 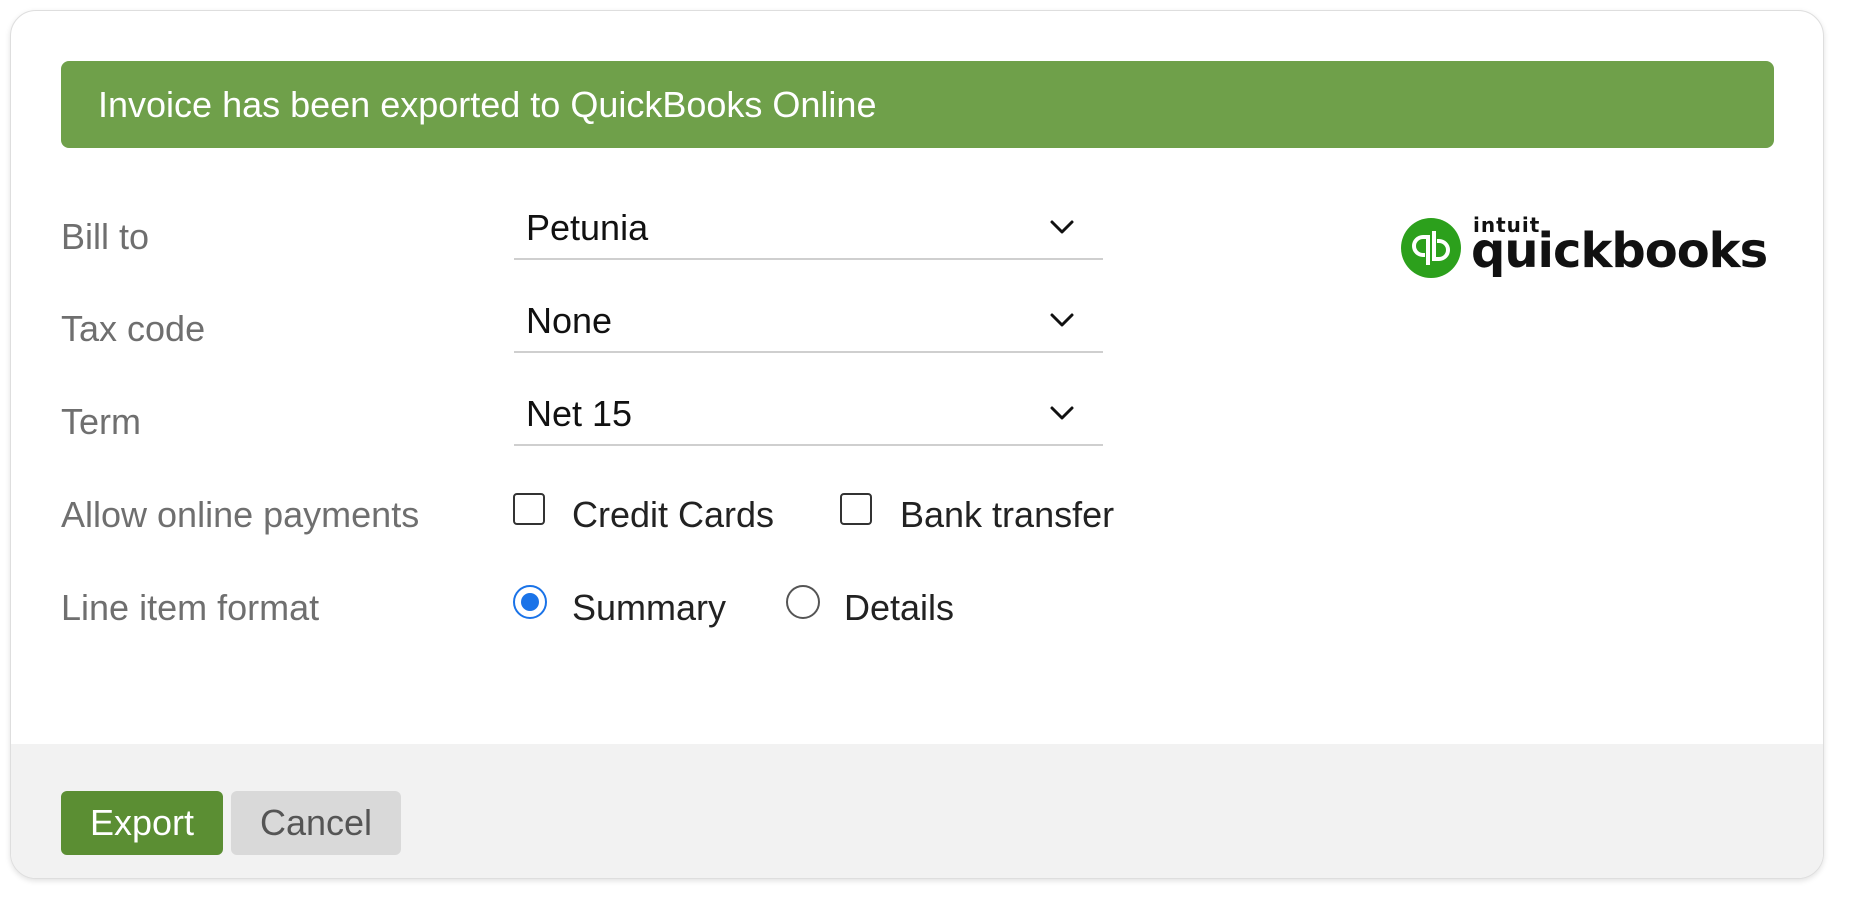 I want to click on tax-code-select: None, so click(x=808, y=326).